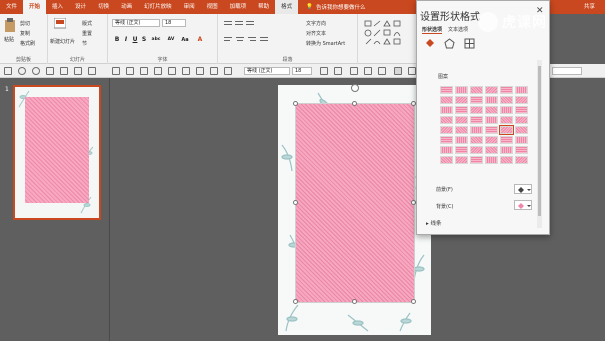 Image resolution: width=605 pixels, height=341 pixels. I want to click on font-name-combo: 等线 (正文), so click(136, 23).